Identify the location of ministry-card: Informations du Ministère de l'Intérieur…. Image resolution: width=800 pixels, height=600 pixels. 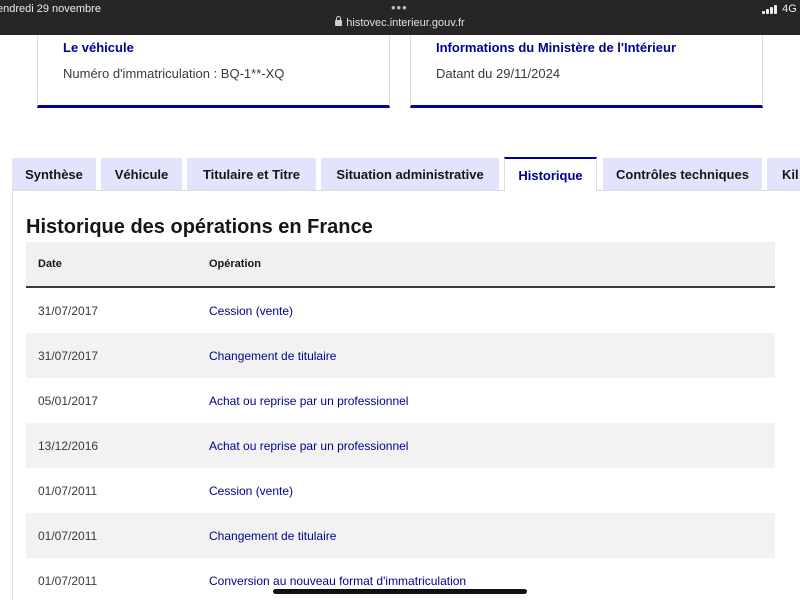
(586, 71).